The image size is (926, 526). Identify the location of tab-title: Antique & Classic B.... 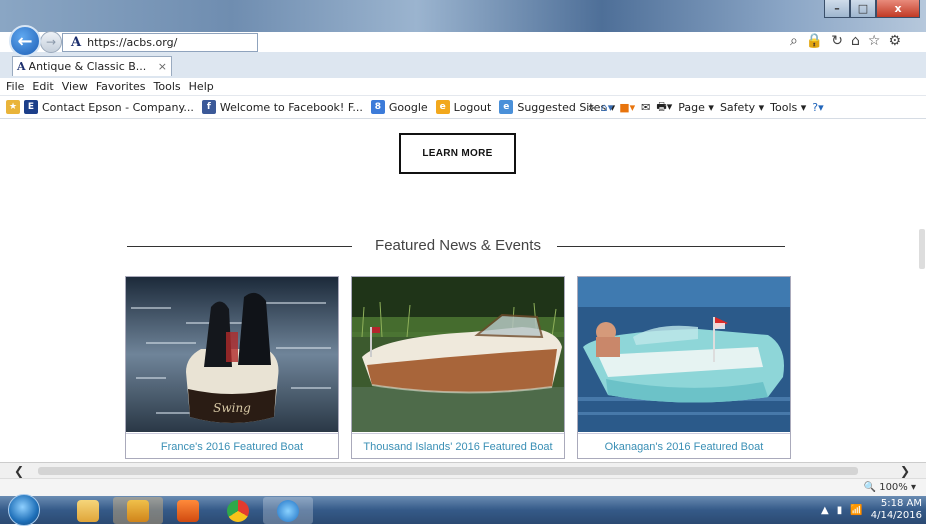
(87, 66).